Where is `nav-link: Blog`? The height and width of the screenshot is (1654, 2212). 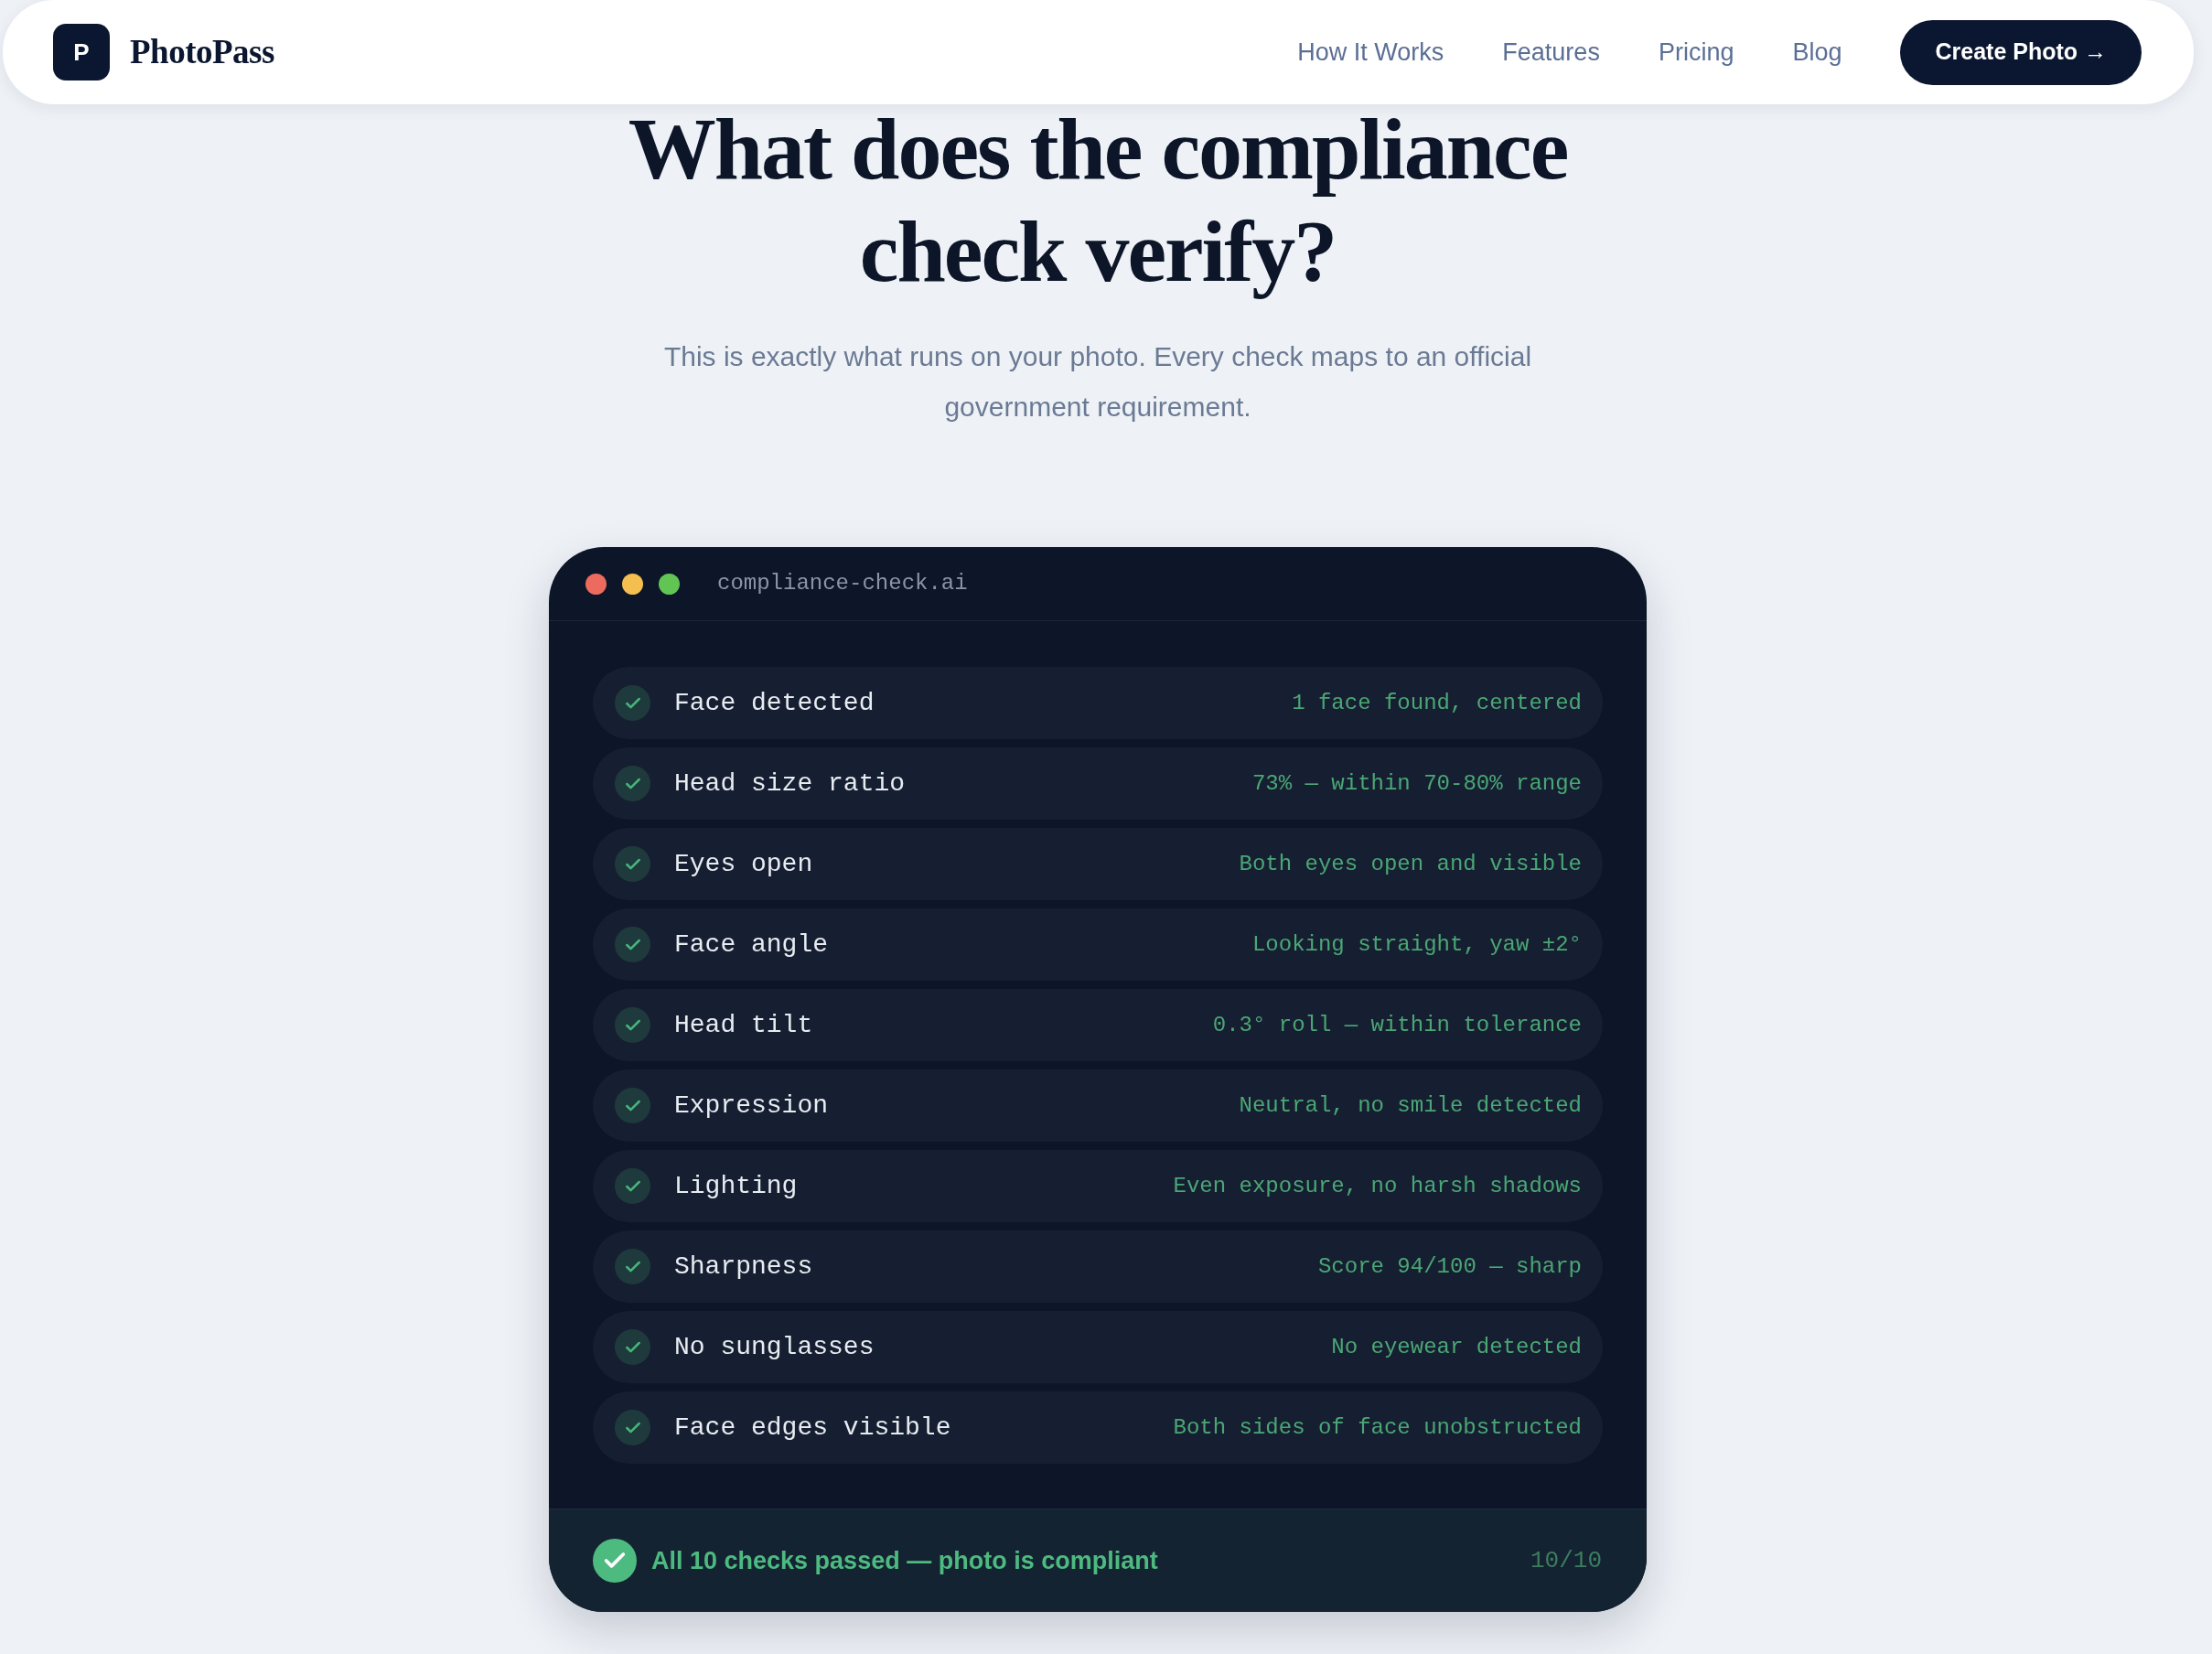
nav-link: Blog is located at coordinates (1817, 52).